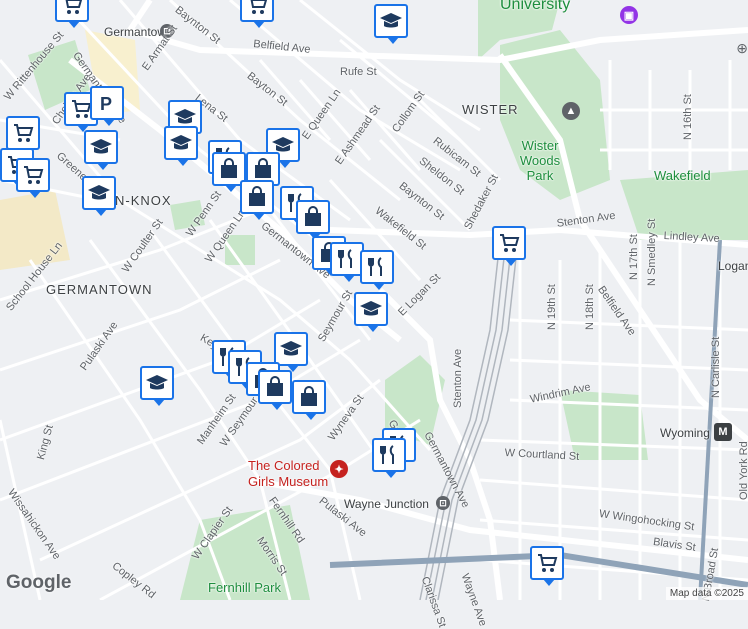  I want to click on street-label: Stenton Ave, so click(458, 378).